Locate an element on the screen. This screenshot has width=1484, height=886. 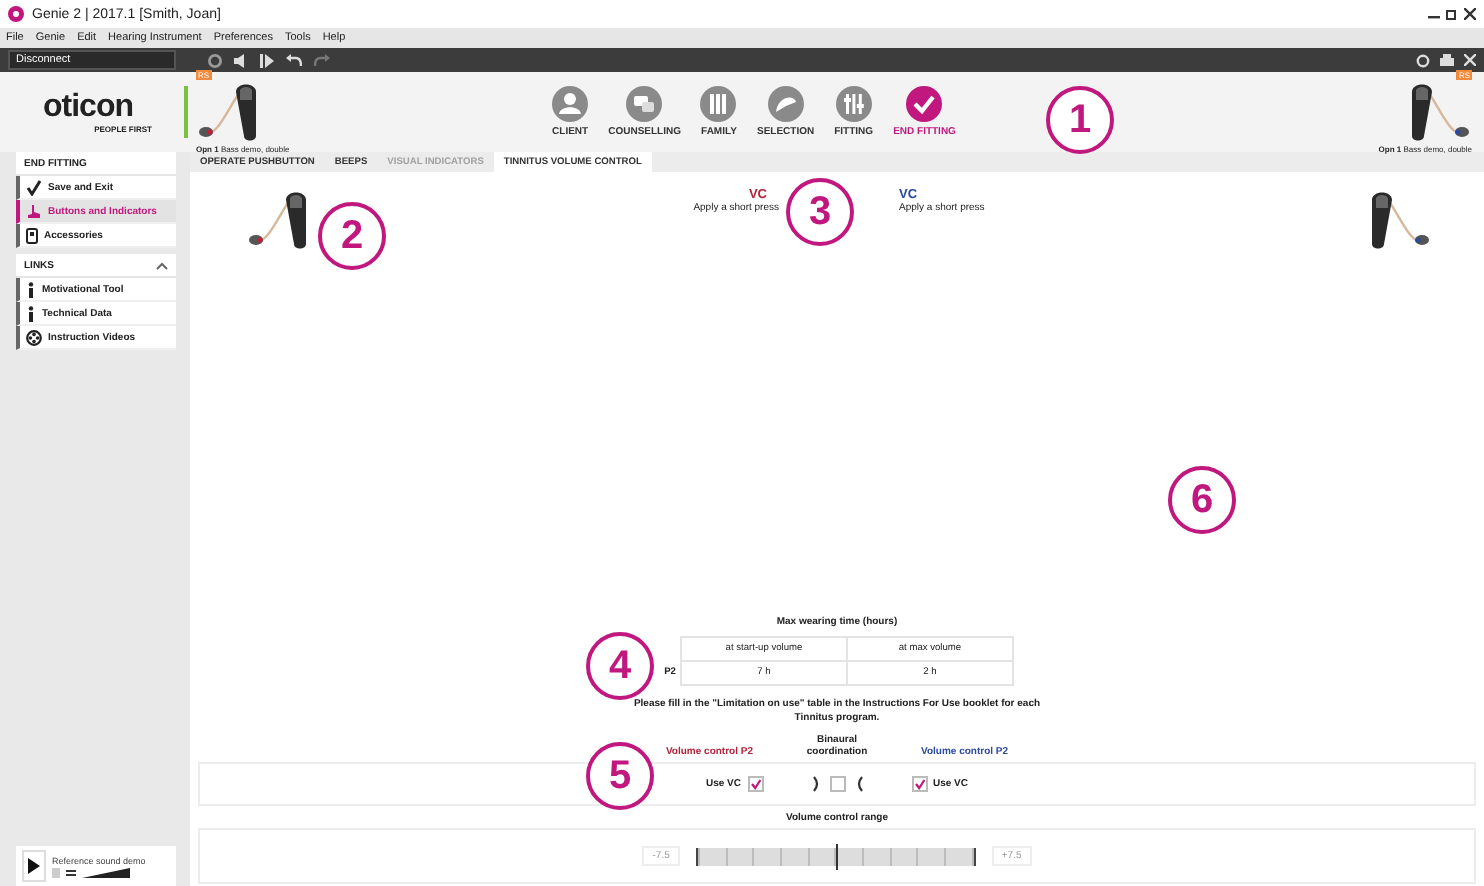
film-reel-icon is located at coordinates (34, 337).